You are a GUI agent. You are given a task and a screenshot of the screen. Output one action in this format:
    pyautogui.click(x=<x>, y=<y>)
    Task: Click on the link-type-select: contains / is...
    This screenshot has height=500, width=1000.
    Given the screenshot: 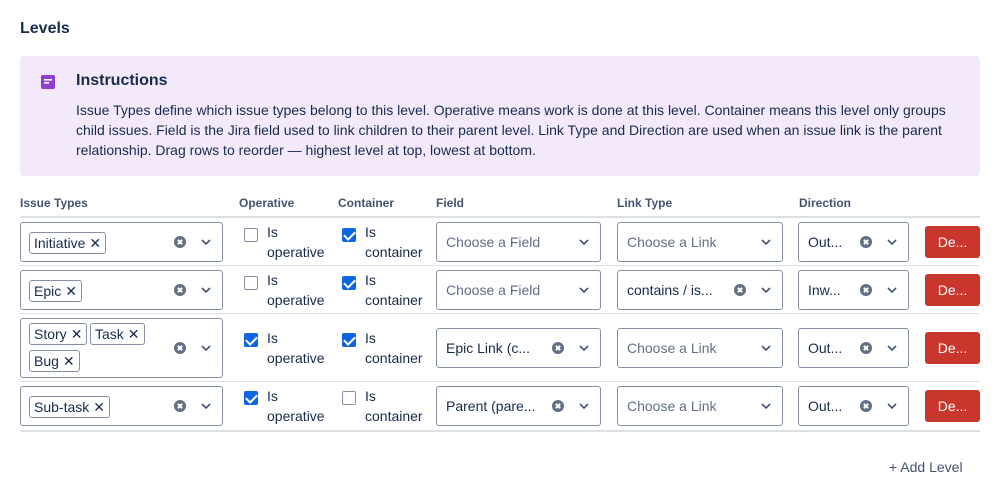 What is the action you would take?
    pyautogui.click(x=700, y=290)
    